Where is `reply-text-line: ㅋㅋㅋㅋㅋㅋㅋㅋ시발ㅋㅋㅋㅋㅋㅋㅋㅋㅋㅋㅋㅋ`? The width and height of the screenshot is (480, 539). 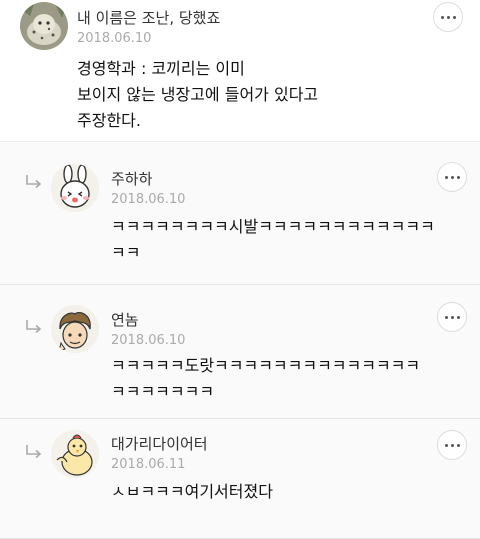
reply-text-line: ㅋㅋㅋㅋㅋㅋㅋㅋ시발ㅋㅋㅋㅋㅋㅋㅋㅋㅋㅋㅋㅋ is located at coordinates (273, 226).